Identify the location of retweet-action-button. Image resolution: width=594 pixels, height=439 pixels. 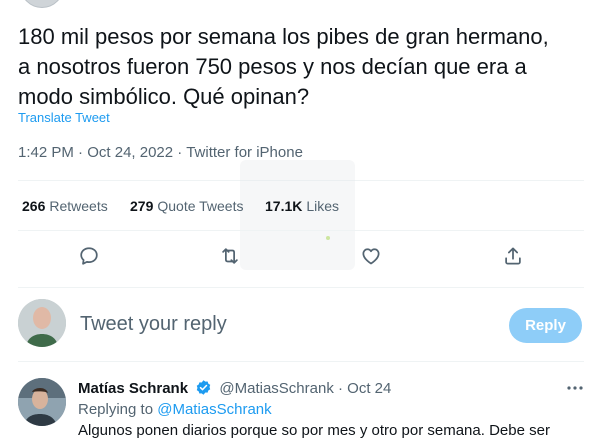
(230, 256).